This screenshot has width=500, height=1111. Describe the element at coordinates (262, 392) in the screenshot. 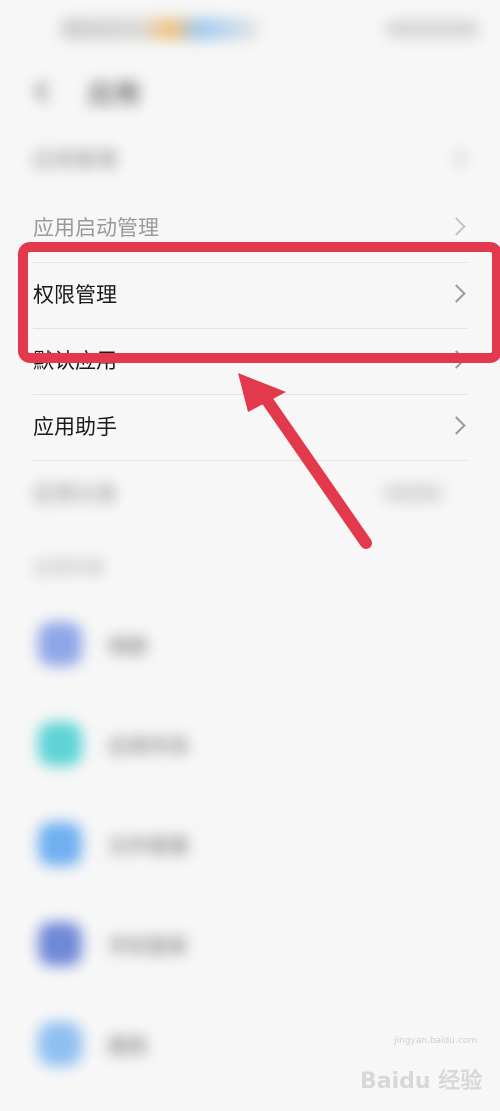

I see `arrow-head` at that location.